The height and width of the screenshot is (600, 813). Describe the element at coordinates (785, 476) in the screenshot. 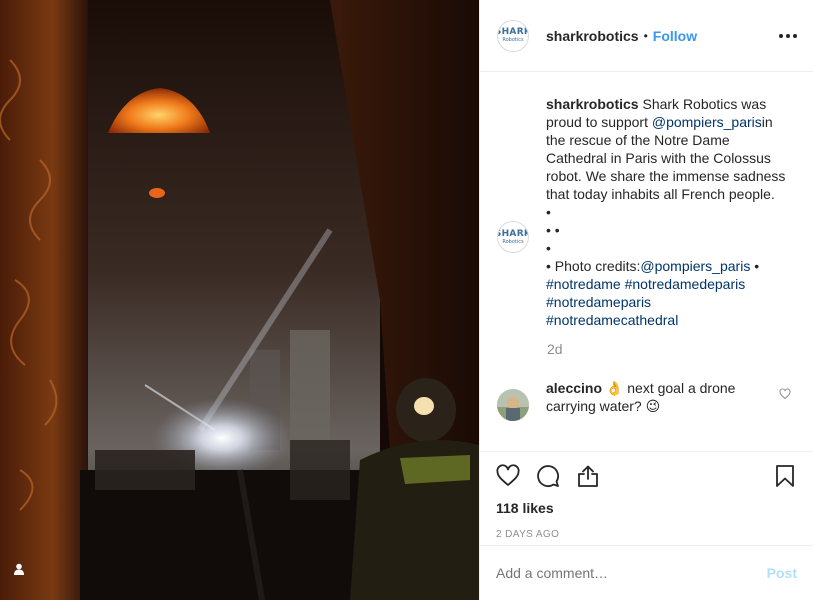

I see `bookmark-icon` at that location.